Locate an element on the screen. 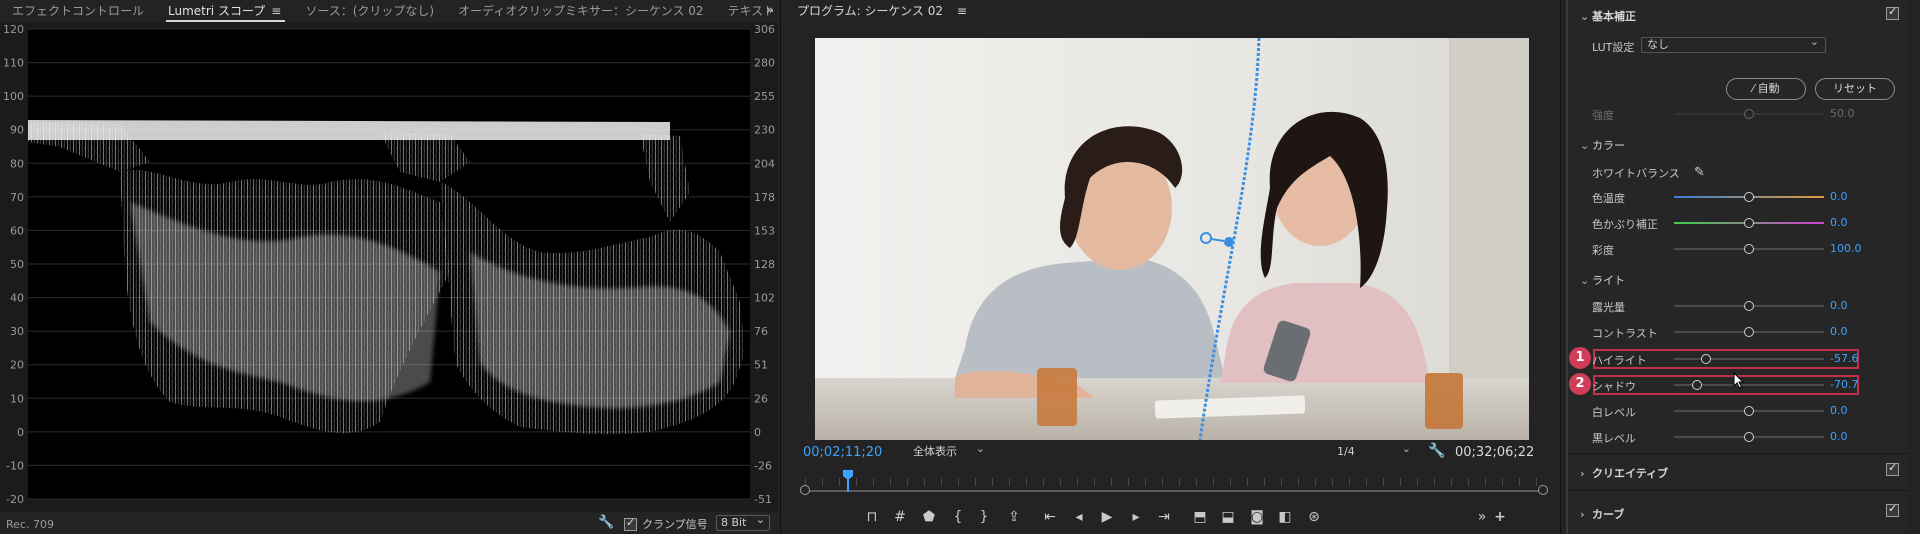 This screenshot has height=534, width=1920. exposure-value: 0.0 is located at coordinates (1839, 305).